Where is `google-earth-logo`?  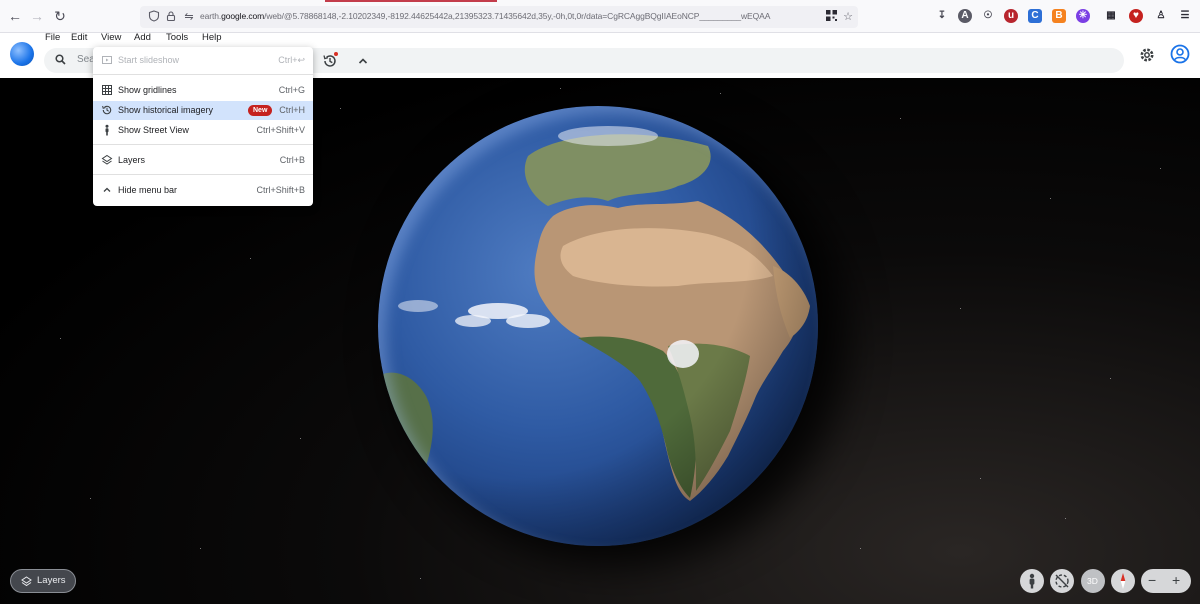
google-earth-logo is located at coordinates (22, 54).